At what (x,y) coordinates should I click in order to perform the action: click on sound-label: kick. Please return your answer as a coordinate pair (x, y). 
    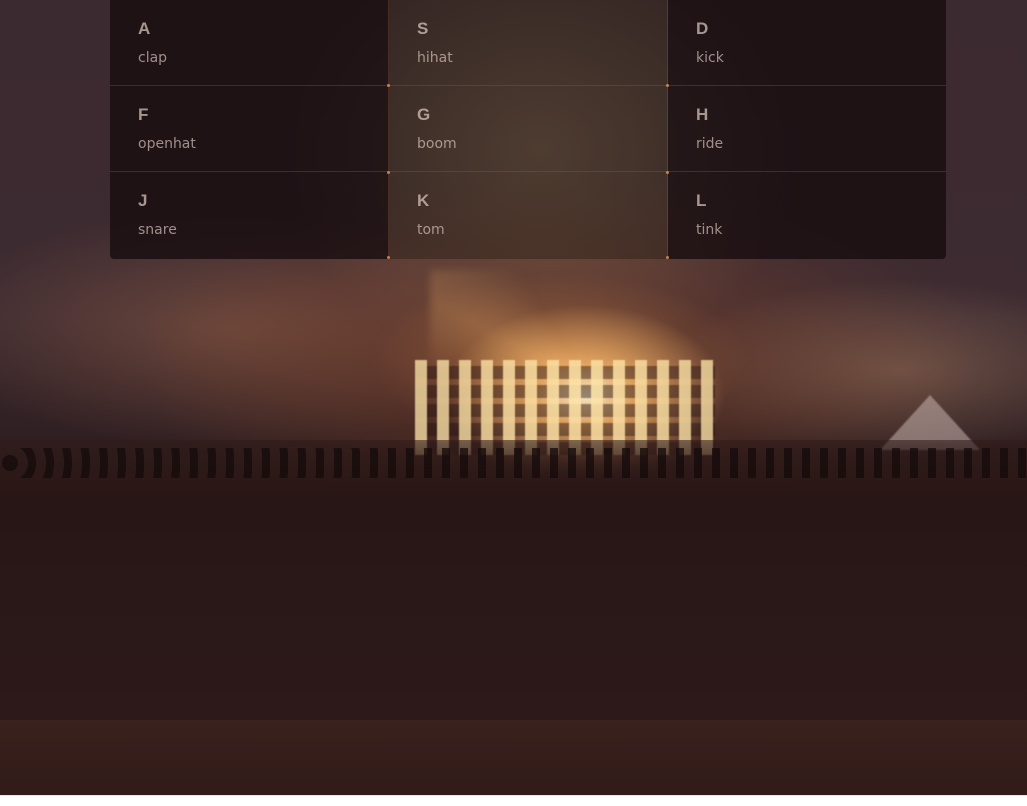
    Looking at the image, I should click on (710, 58).